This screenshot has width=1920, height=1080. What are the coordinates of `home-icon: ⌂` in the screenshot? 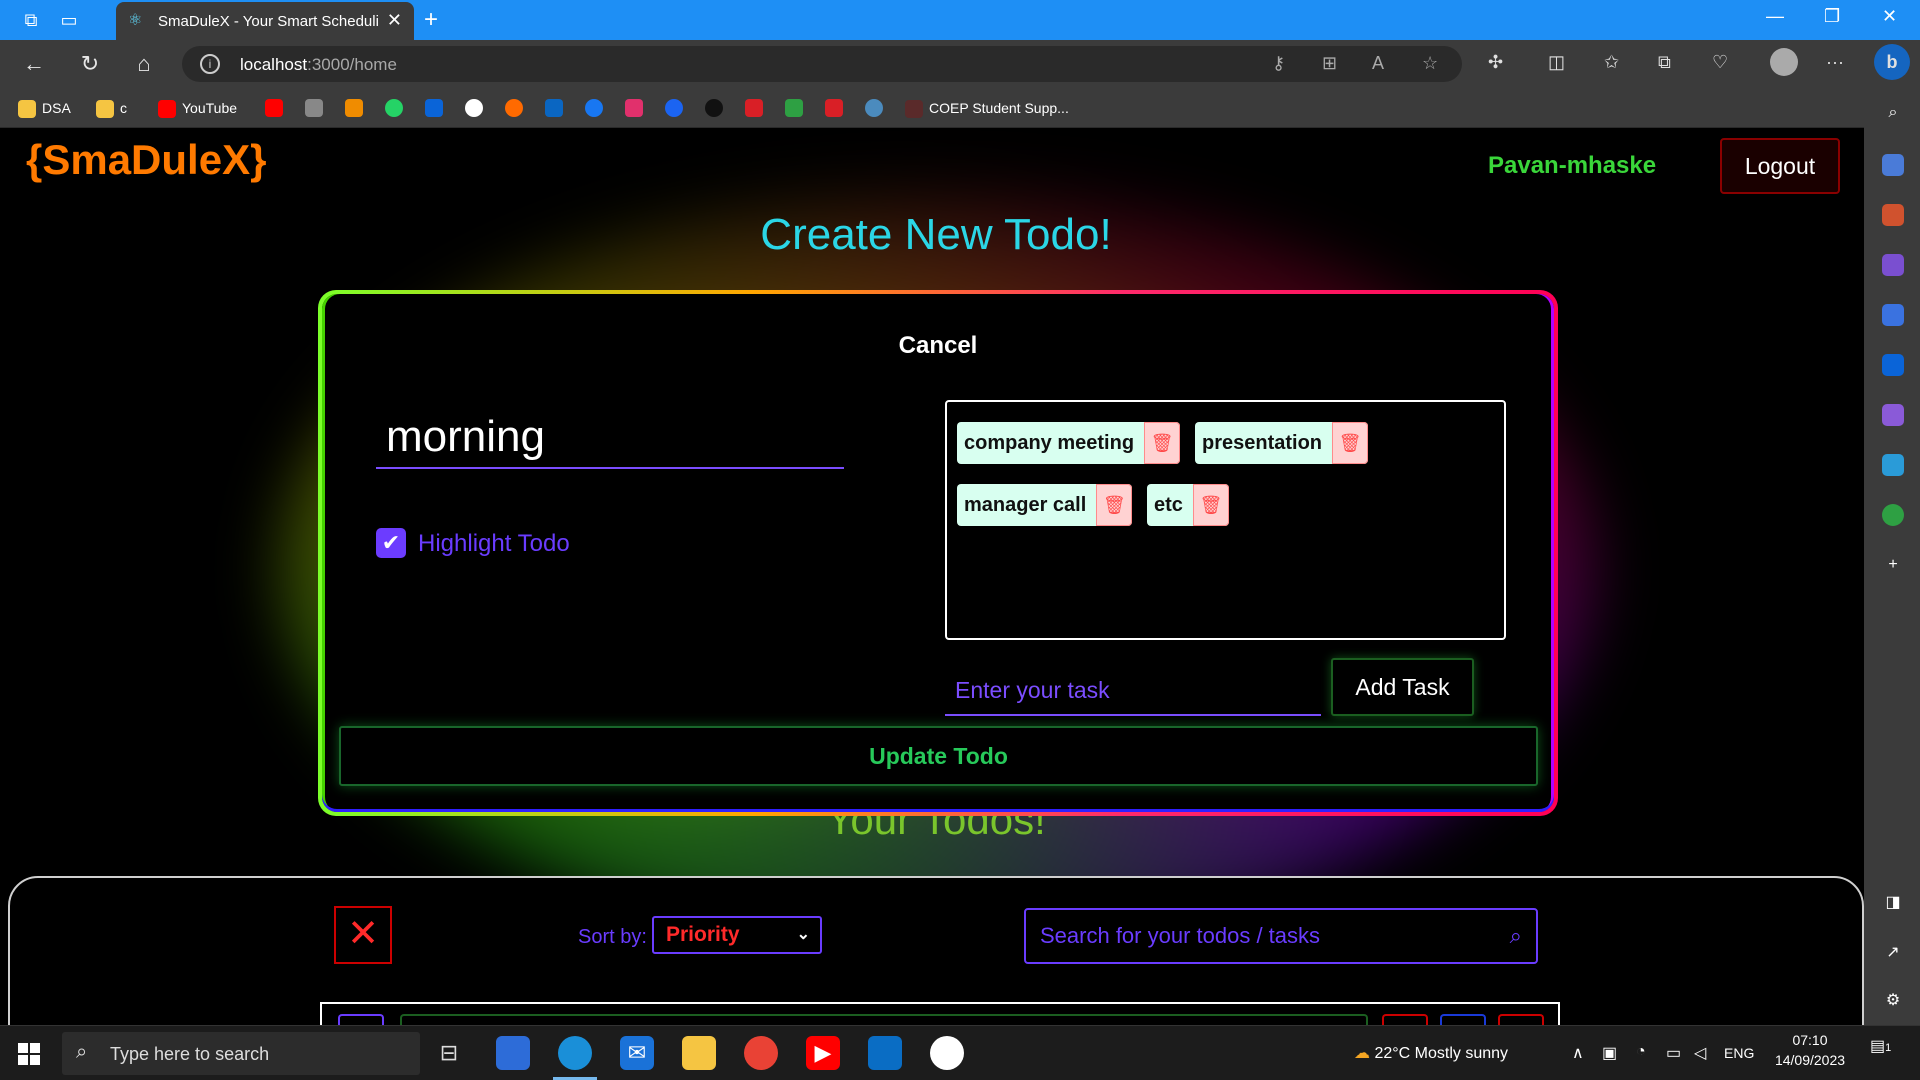 It's located at (144, 64).